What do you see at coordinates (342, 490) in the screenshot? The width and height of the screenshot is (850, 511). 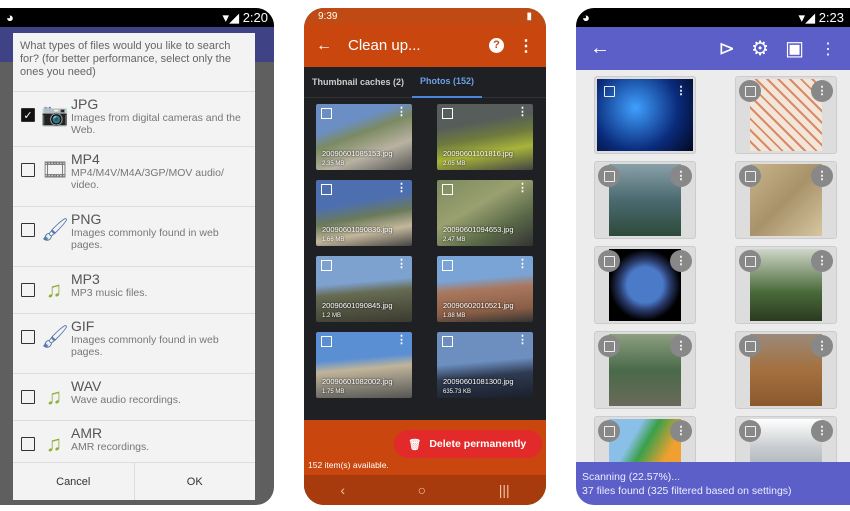 I see `nav-back-icon: ‹` at bounding box center [342, 490].